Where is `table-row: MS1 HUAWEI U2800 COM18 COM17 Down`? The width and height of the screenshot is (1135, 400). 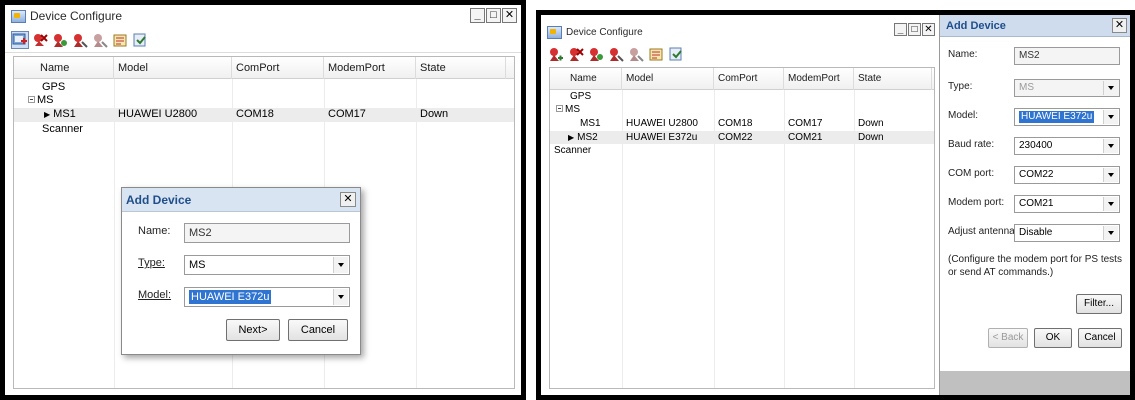
table-row: MS1 HUAWEI U2800 COM18 COM17 Down is located at coordinates (742, 124).